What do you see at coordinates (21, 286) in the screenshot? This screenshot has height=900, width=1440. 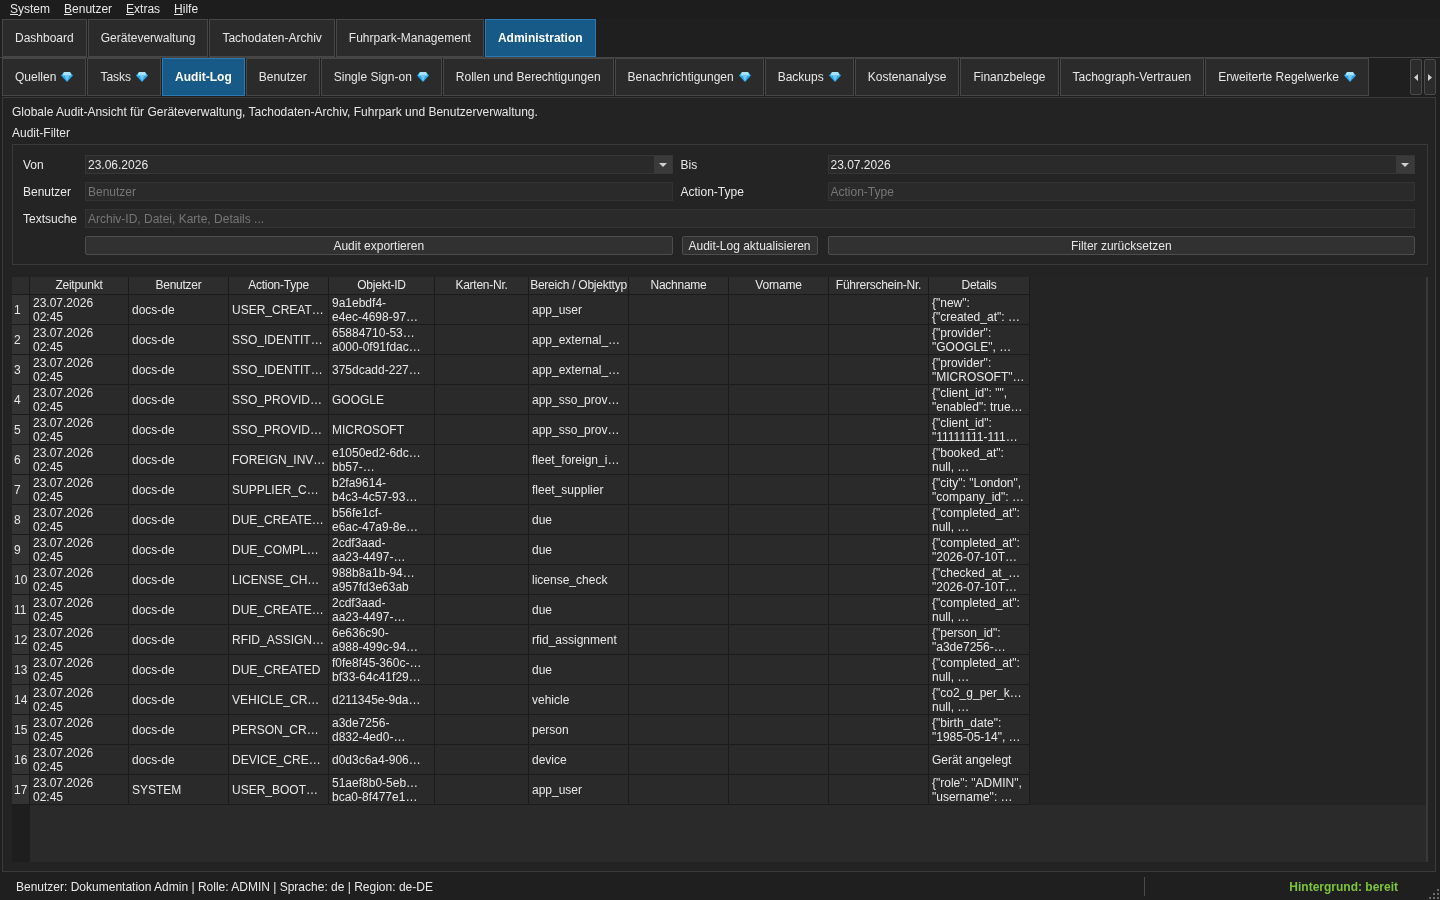 I see `table-corner-header` at bounding box center [21, 286].